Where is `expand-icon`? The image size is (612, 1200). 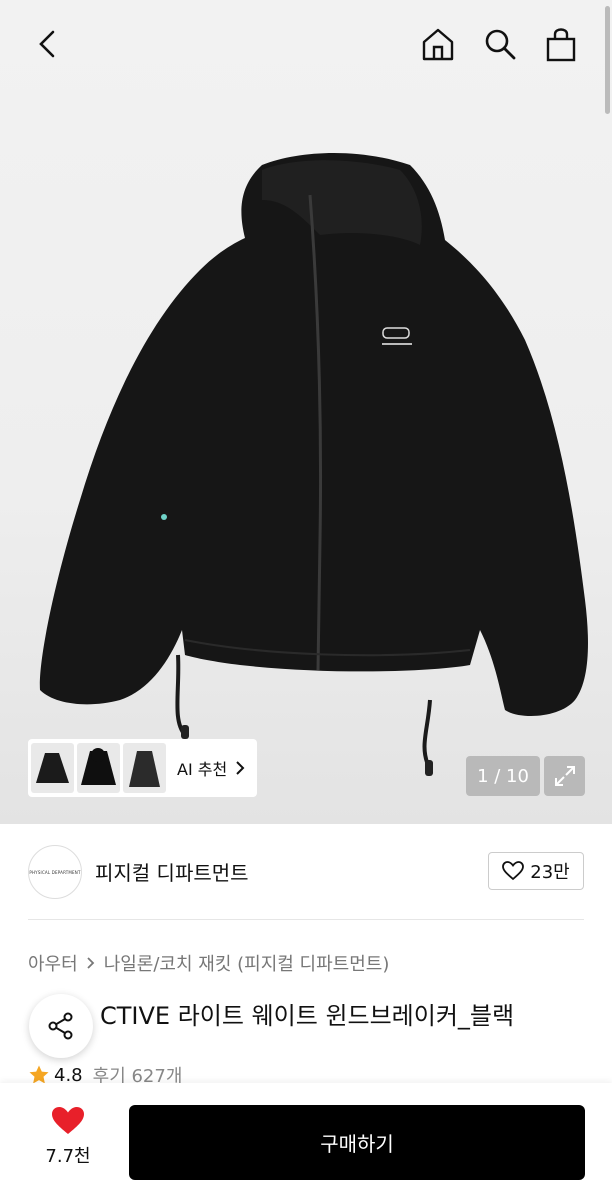 expand-icon is located at coordinates (564, 776).